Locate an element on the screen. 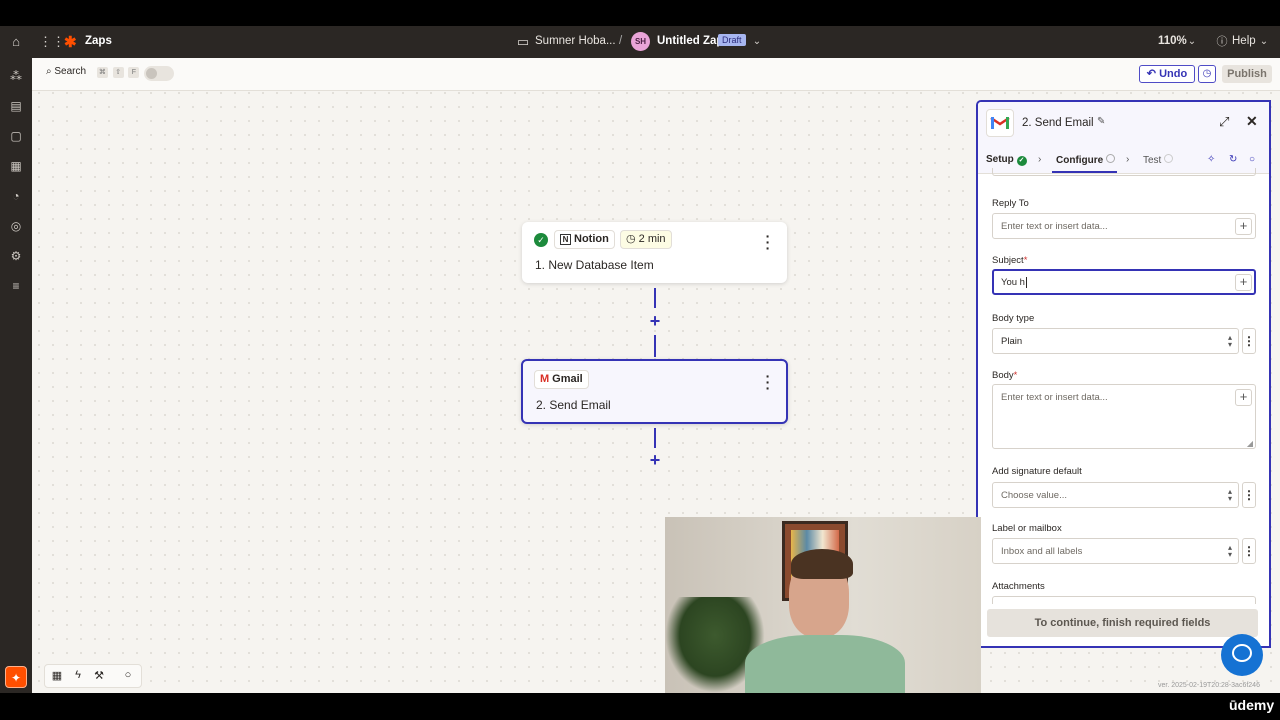 The image size is (1280, 720). tab-test: Test is located at coordinates (1158, 160).